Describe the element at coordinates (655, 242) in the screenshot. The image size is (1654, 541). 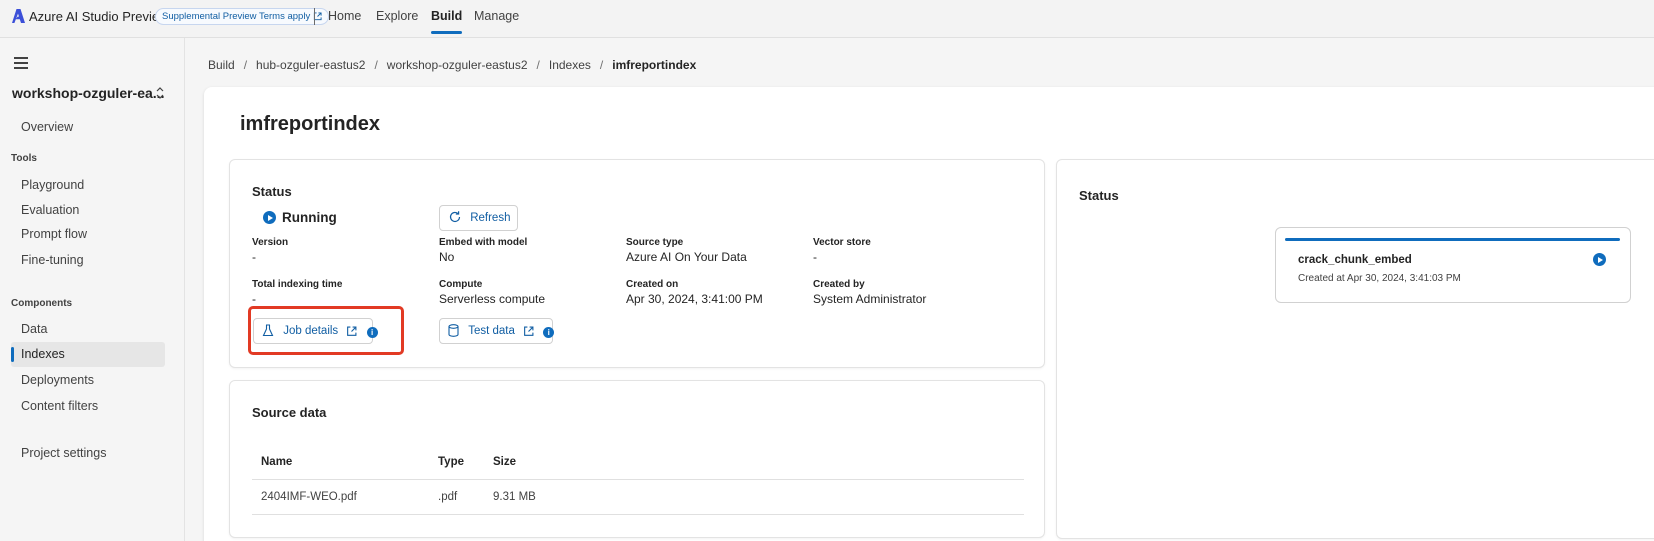
I see `source-type-label: Source type` at that location.